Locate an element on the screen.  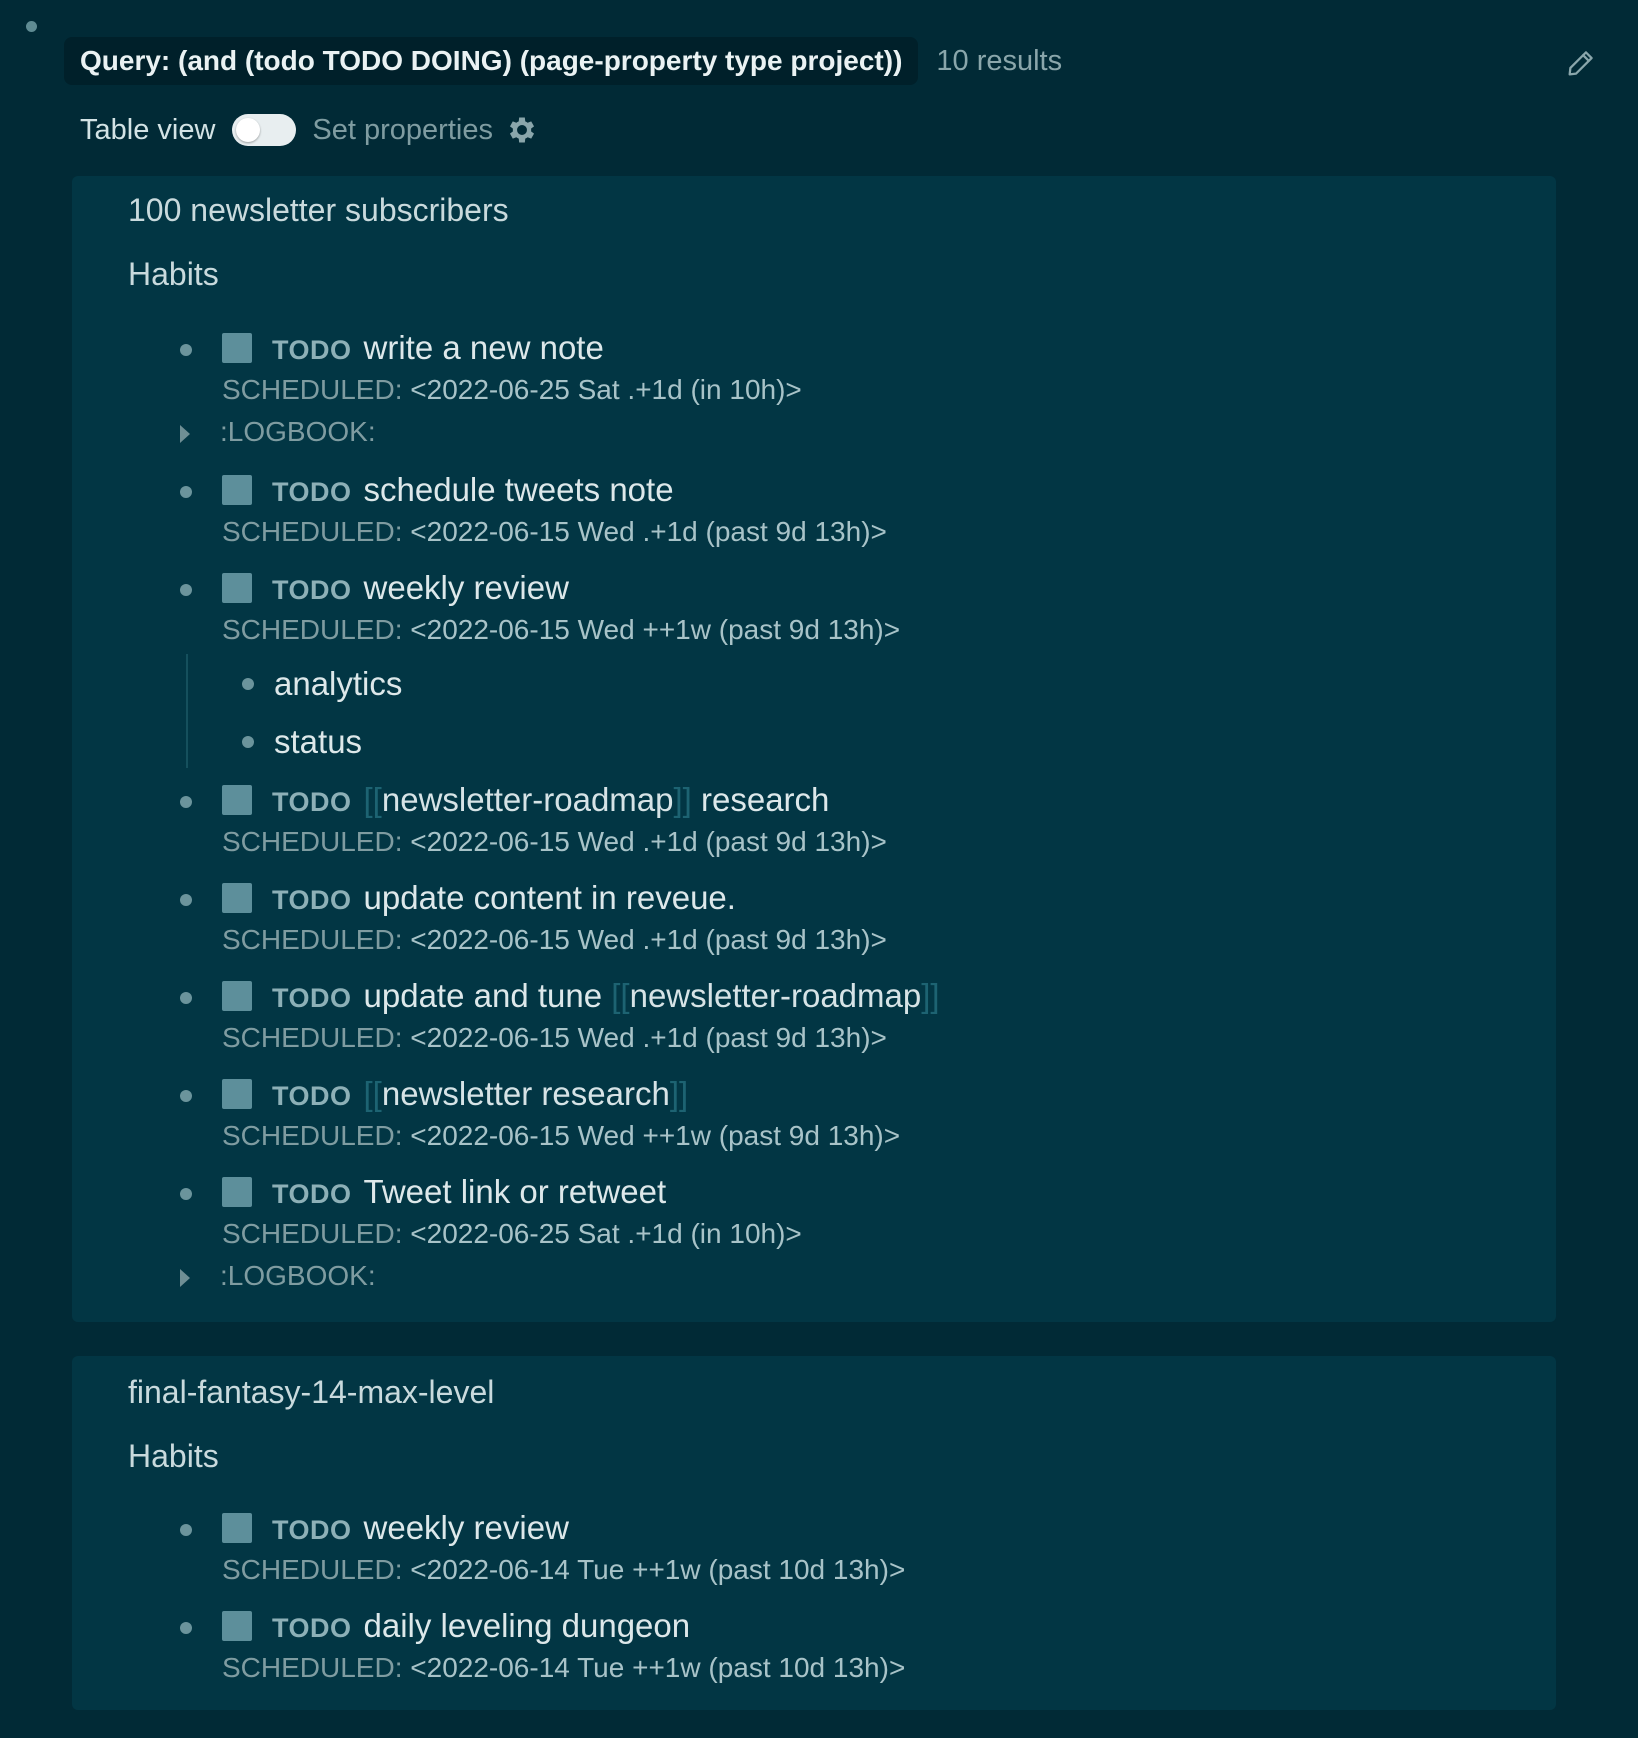
pencil-icon is located at coordinates (1581, 63).